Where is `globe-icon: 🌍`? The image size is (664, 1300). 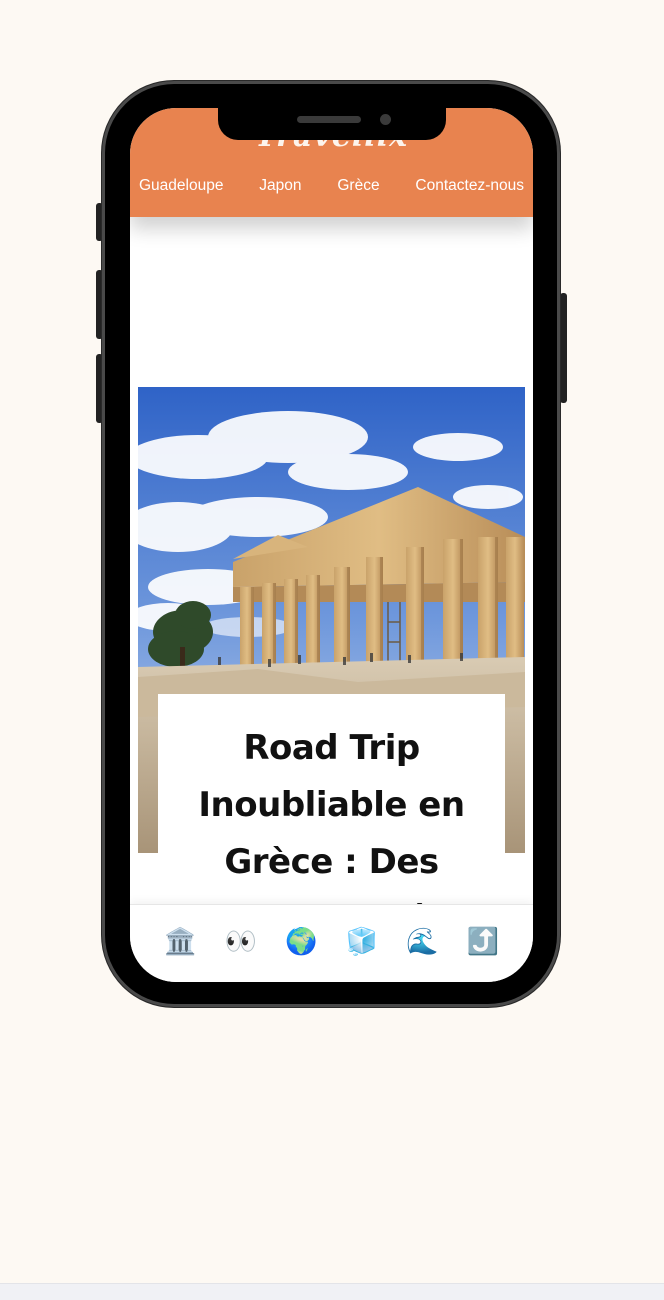 globe-icon: 🌍 is located at coordinates (301, 942).